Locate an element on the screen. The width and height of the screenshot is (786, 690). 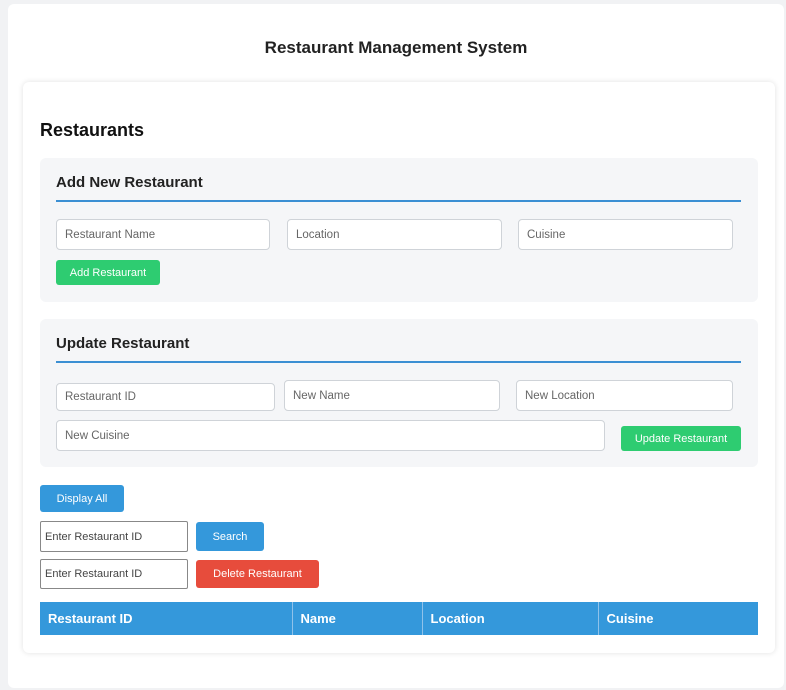
column-header-cuisine: Cuisine is located at coordinates (678, 618).